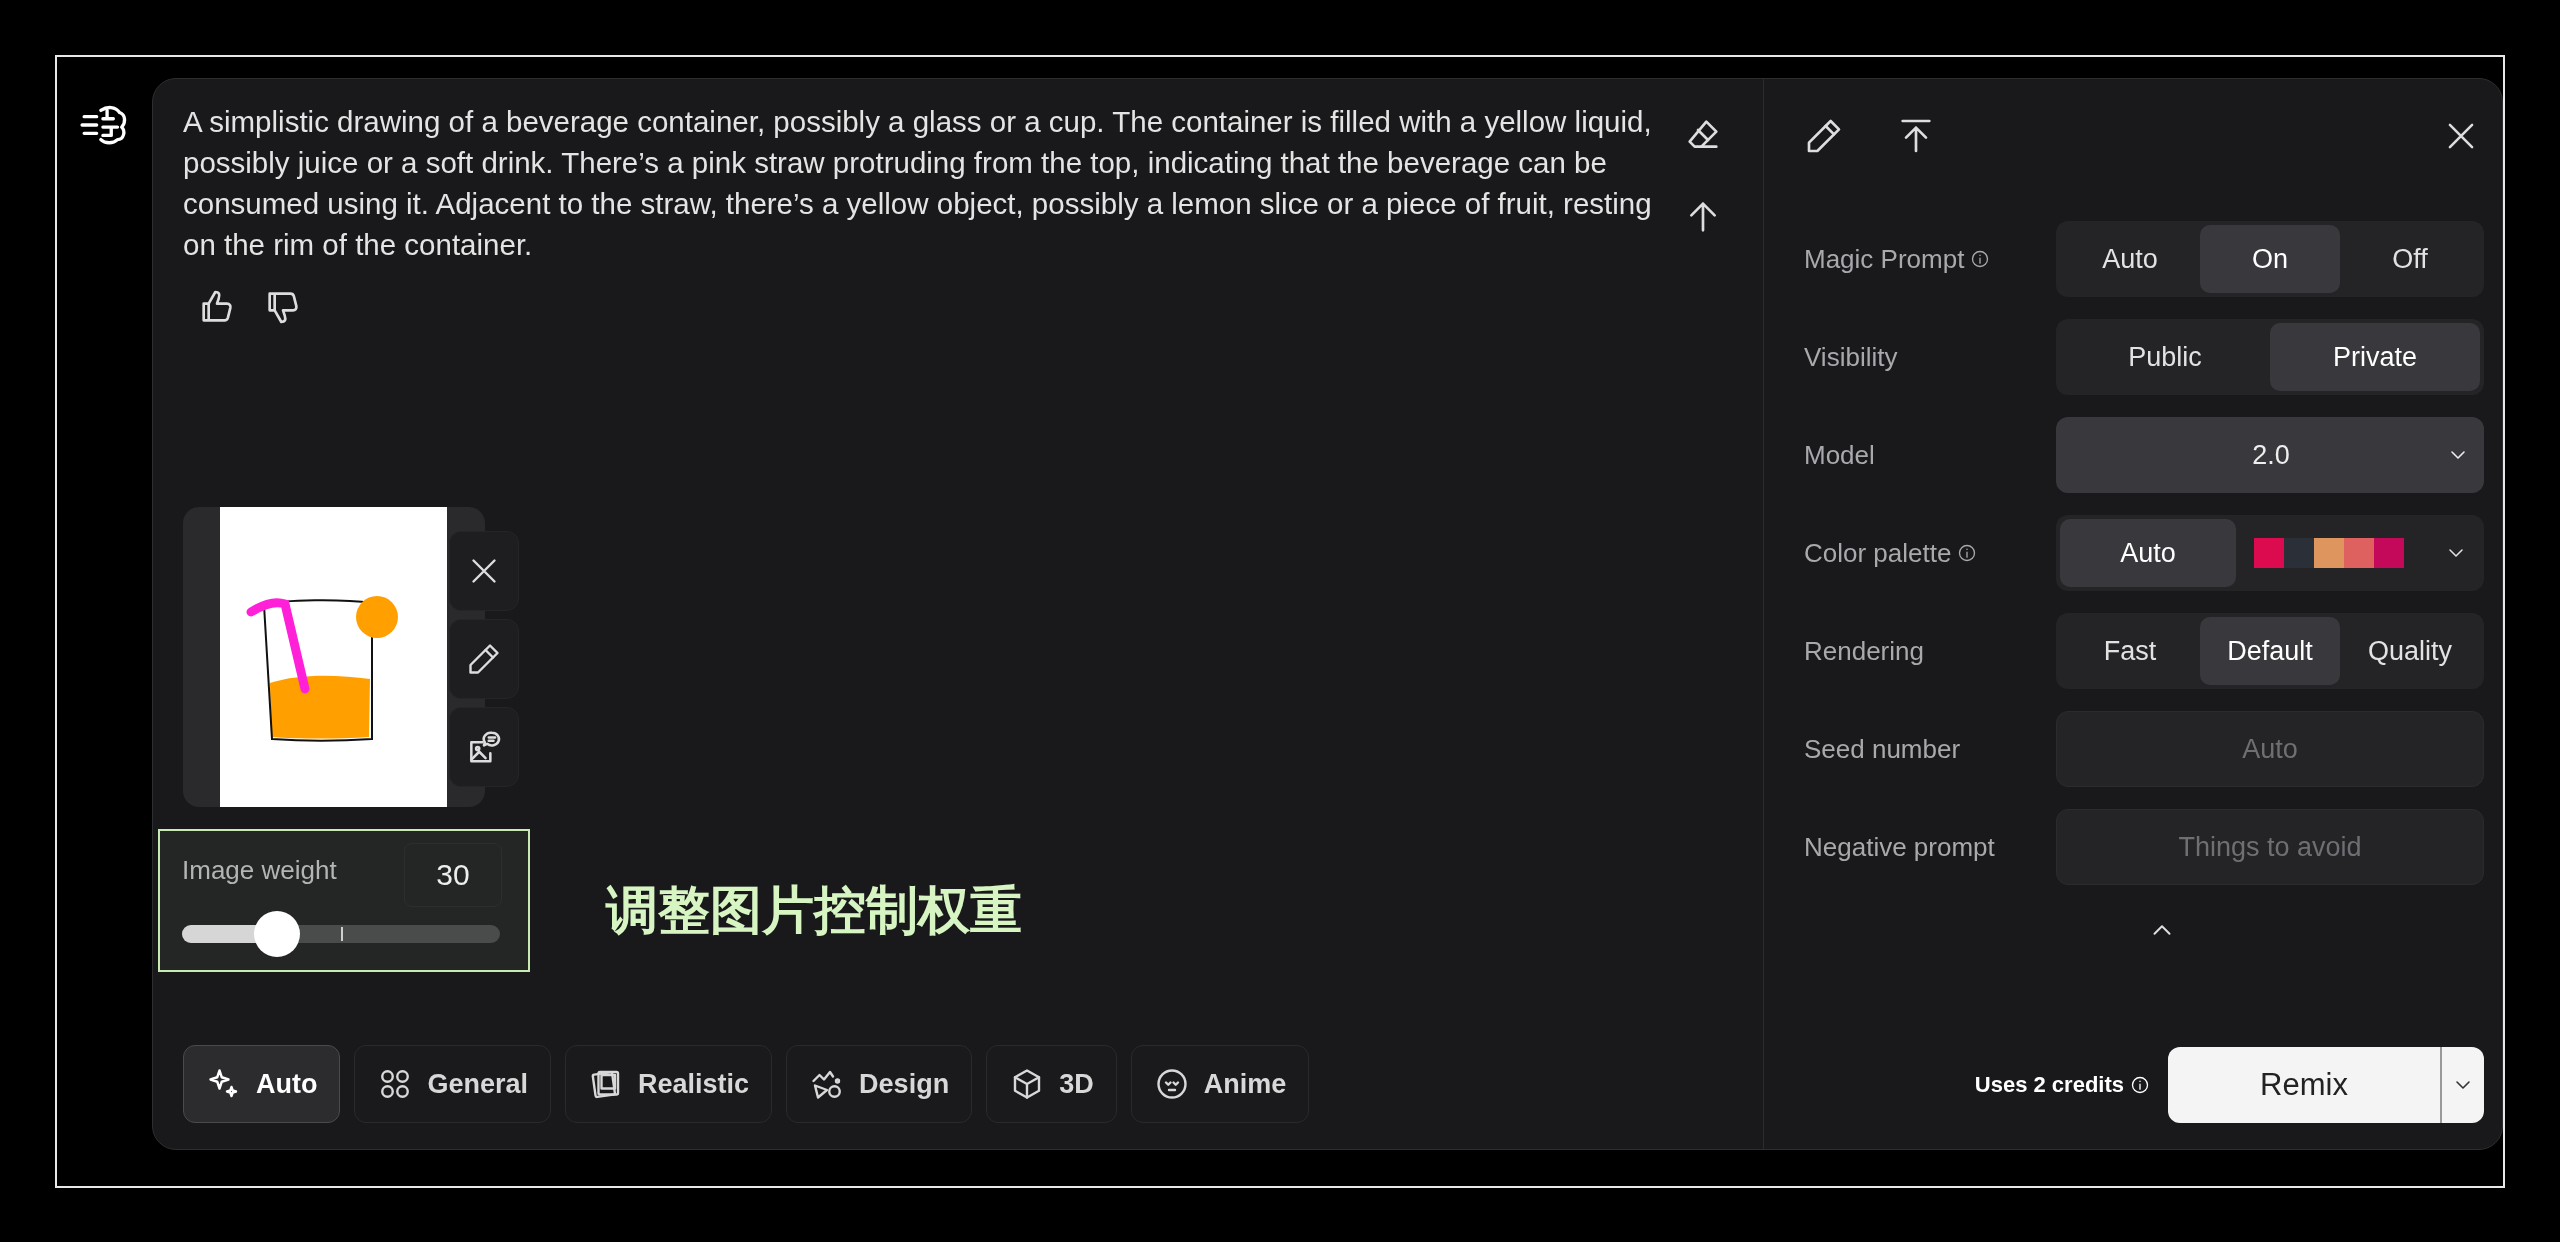 This screenshot has width=2560, height=1242. Describe the element at coordinates (2304, 1085) in the screenshot. I see `remix-button: Remix` at that location.